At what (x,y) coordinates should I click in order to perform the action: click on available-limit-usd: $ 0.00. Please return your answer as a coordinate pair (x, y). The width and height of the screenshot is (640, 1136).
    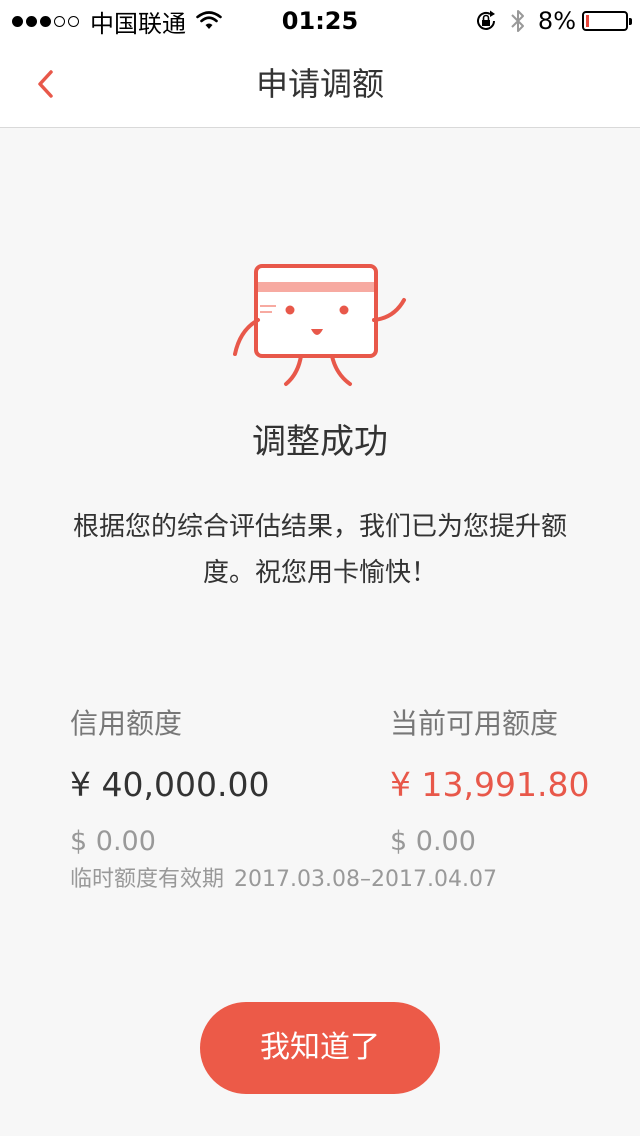
    Looking at the image, I should click on (433, 841).